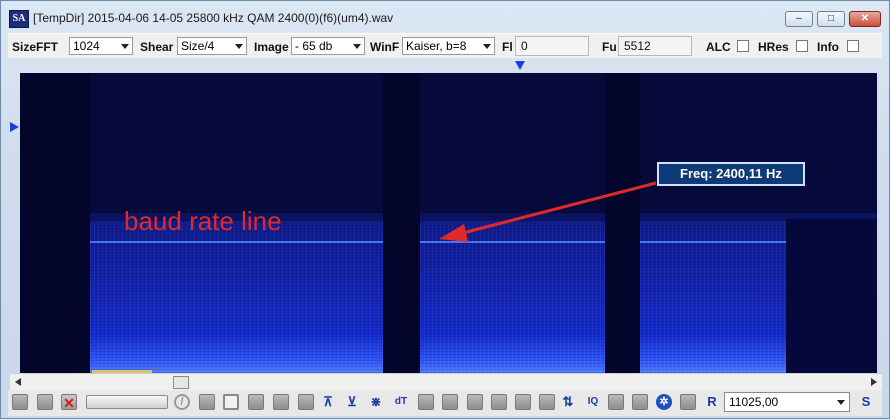  What do you see at coordinates (787, 402) in the screenshot?
I see `sample-rate-select: 11025,00` at bounding box center [787, 402].